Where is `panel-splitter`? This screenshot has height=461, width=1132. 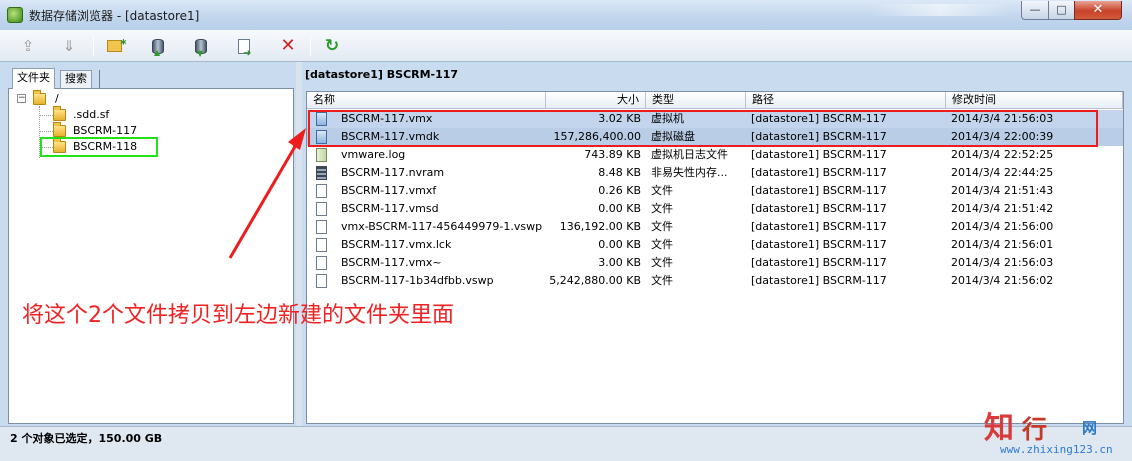 panel-splitter is located at coordinates (299, 244).